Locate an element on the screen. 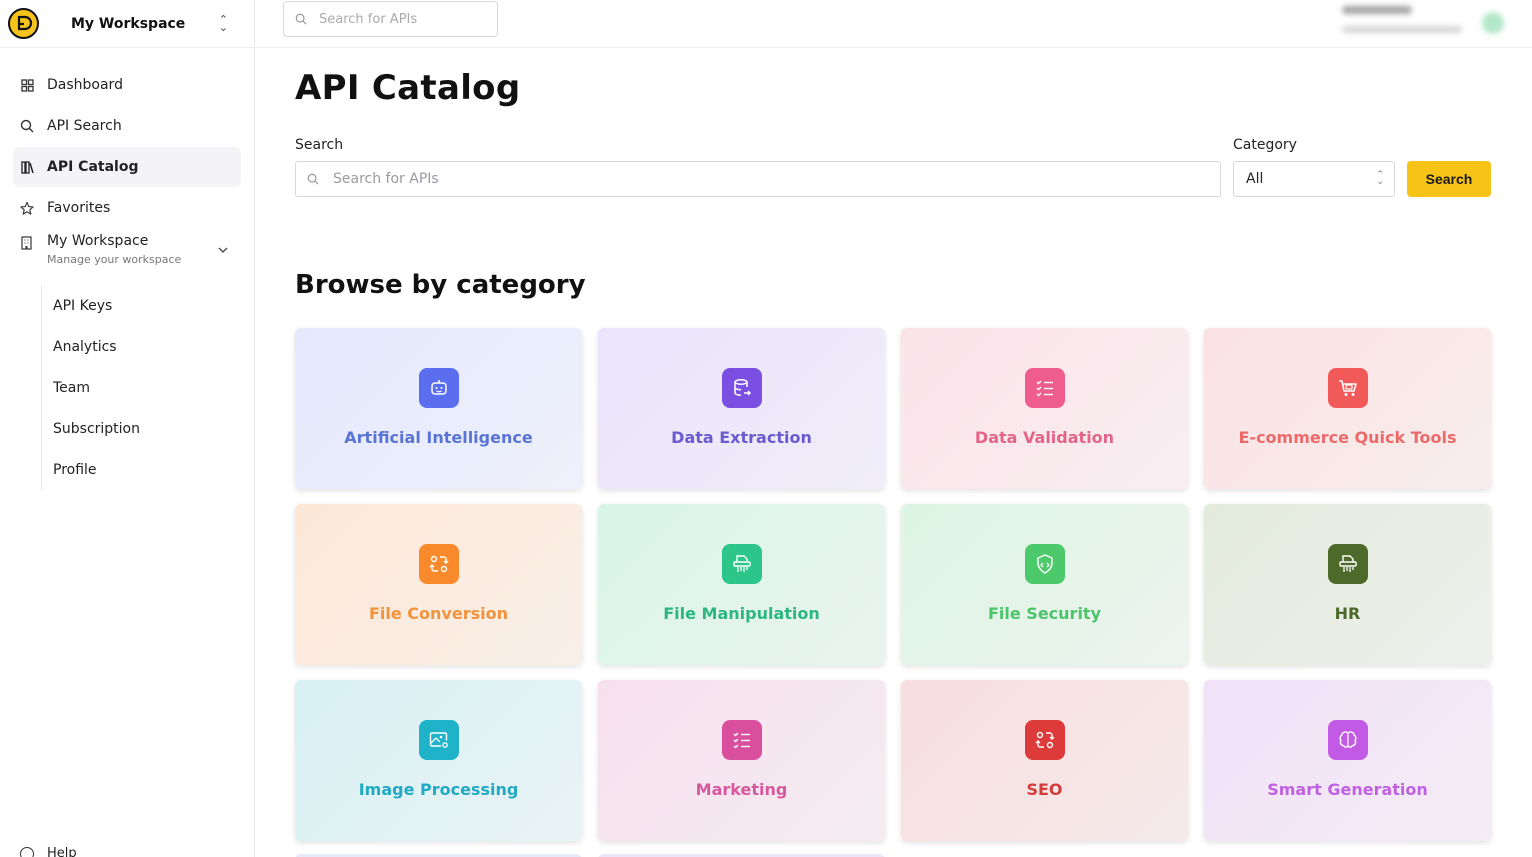 The height and width of the screenshot is (857, 1532). category-card-image-processing: Image Processing is located at coordinates (438, 760).